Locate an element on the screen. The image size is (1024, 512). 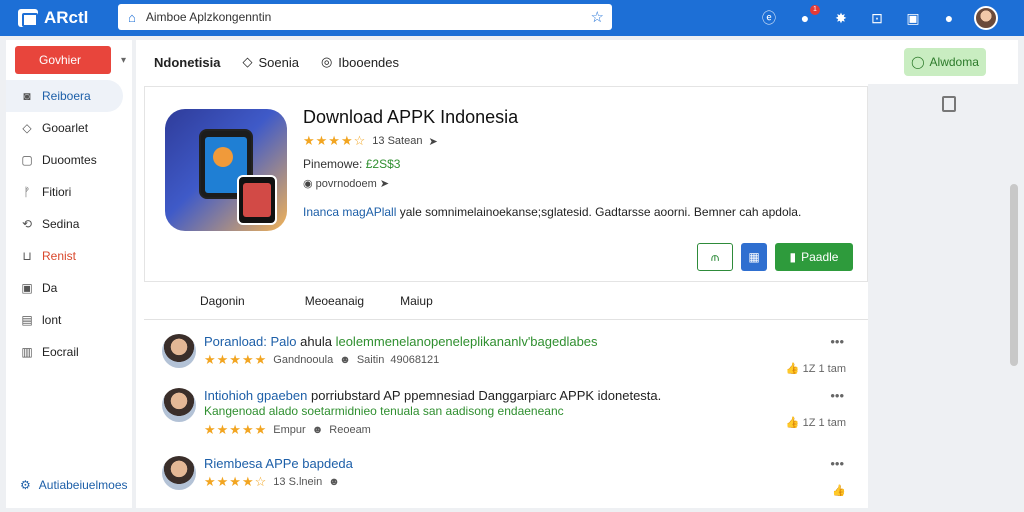
review-meta-1: 13 S.lnein is located at coordinates (298, 482).